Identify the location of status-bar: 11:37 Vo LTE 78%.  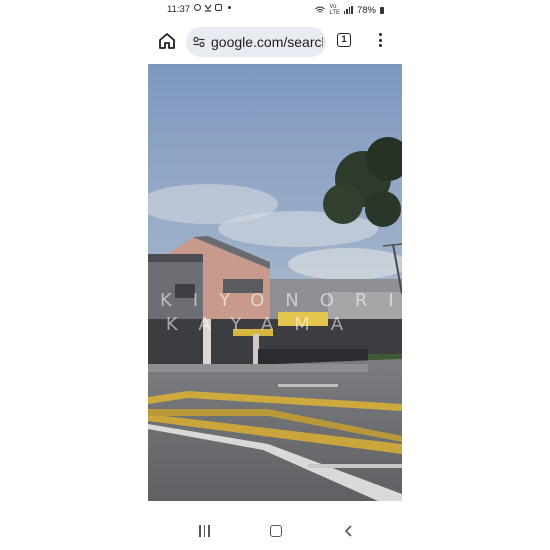
(275, 10).